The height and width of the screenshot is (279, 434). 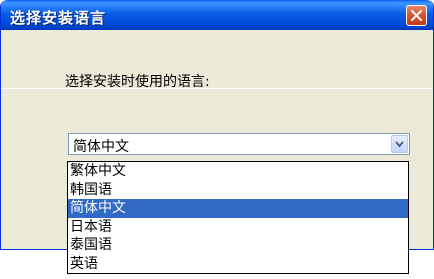 What do you see at coordinates (101, 147) in the screenshot?
I see `language-select-value: 简体中文` at bounding box center [101, 147].